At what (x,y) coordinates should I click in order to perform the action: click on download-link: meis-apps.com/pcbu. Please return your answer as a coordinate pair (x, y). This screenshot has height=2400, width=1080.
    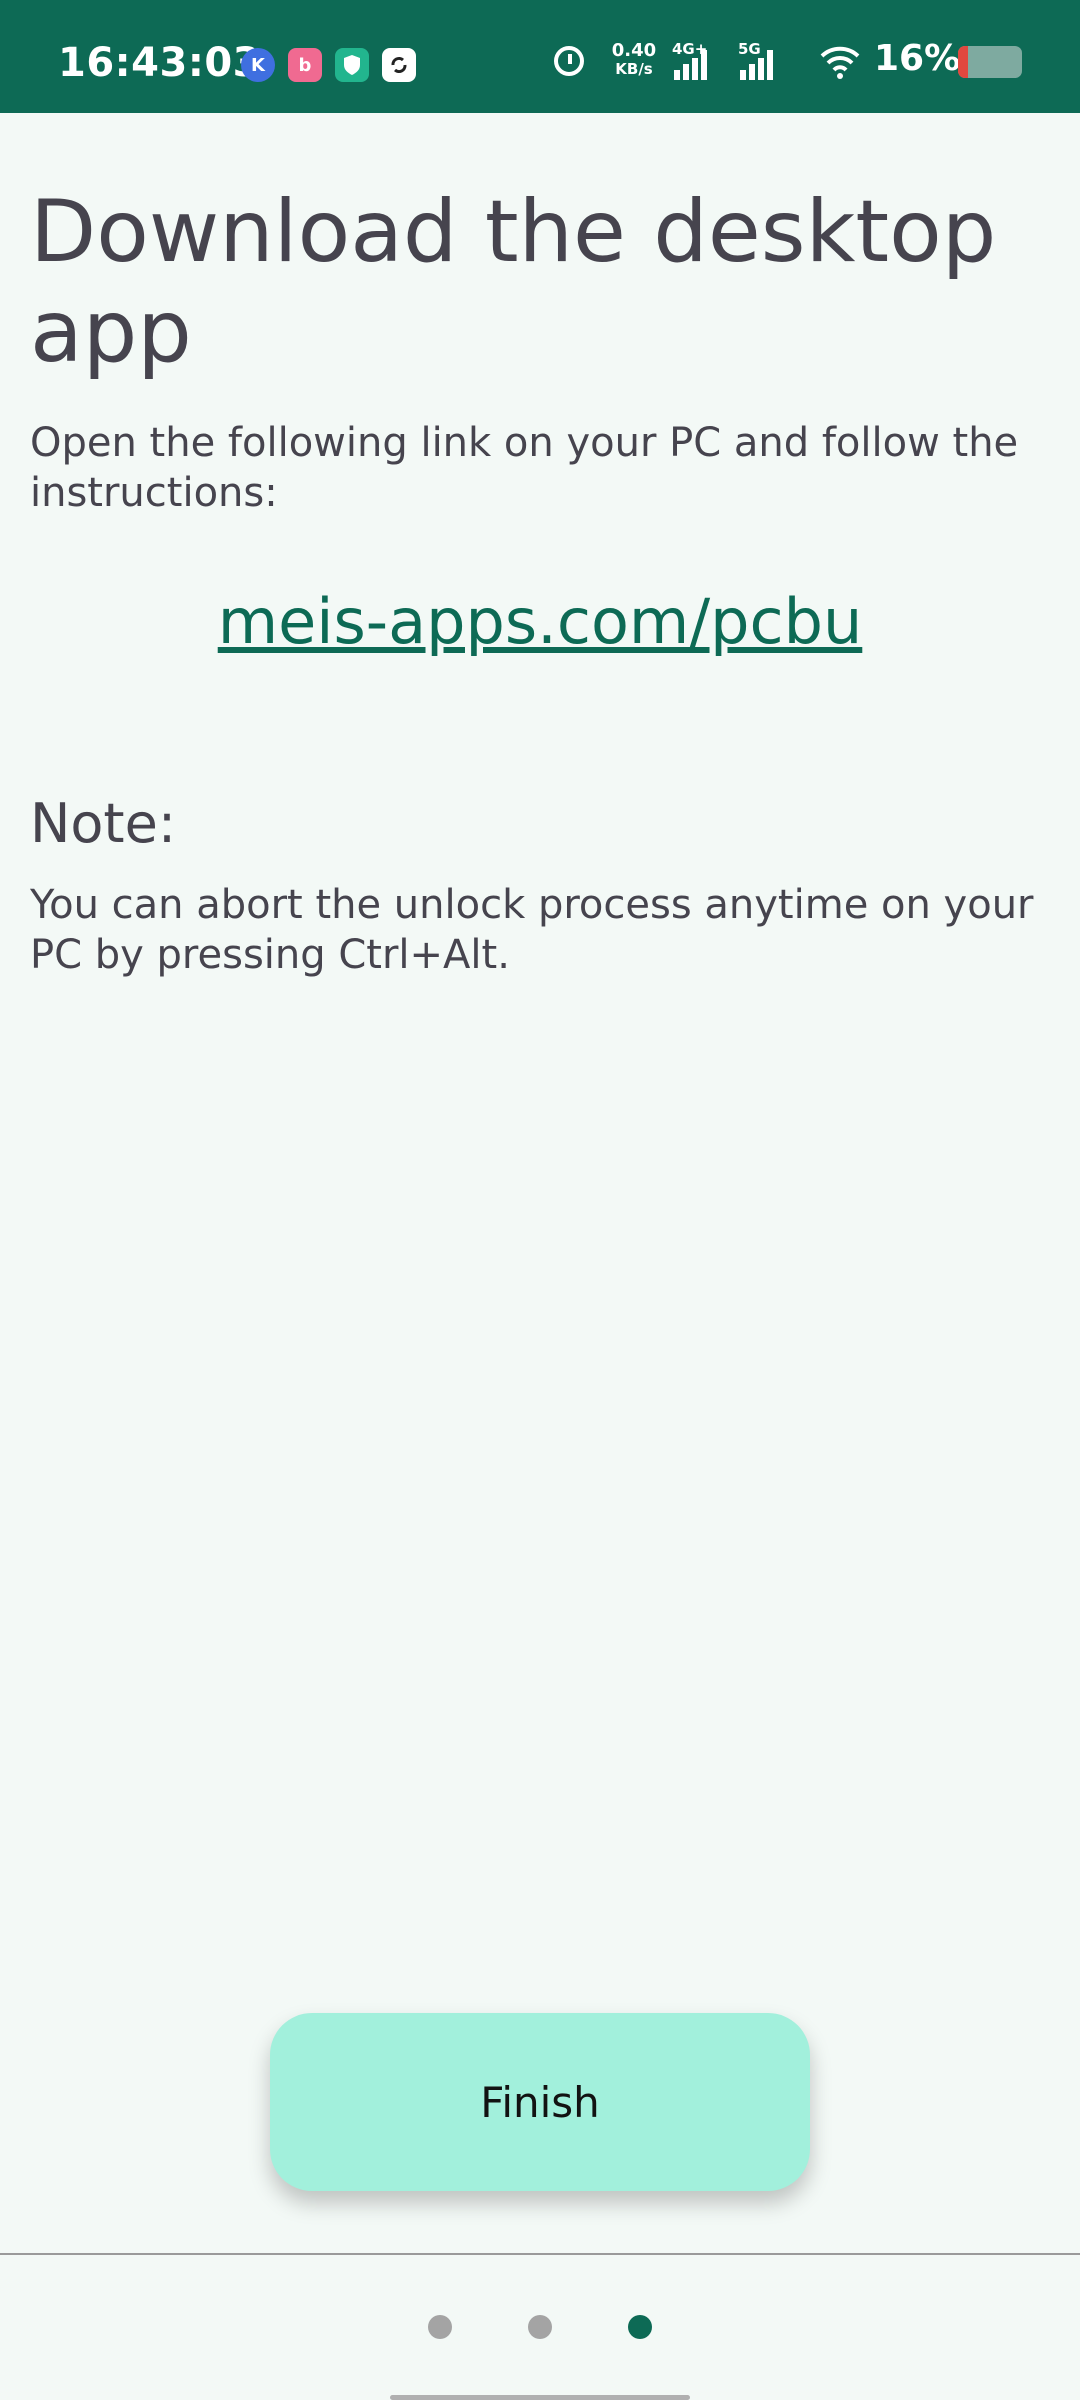
    Looking at the image, I should click on (540, 621).